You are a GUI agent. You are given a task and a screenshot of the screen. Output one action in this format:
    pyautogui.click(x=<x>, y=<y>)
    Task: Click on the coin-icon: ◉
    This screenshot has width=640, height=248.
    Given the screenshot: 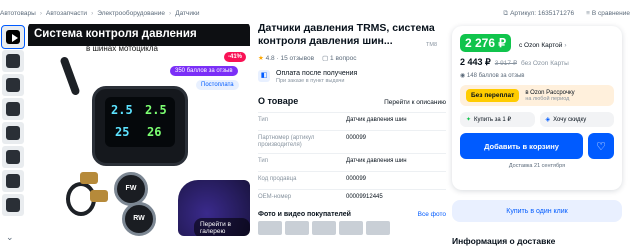 What is the action you would take?
    pyautogui.click(x=463, y=76)
    